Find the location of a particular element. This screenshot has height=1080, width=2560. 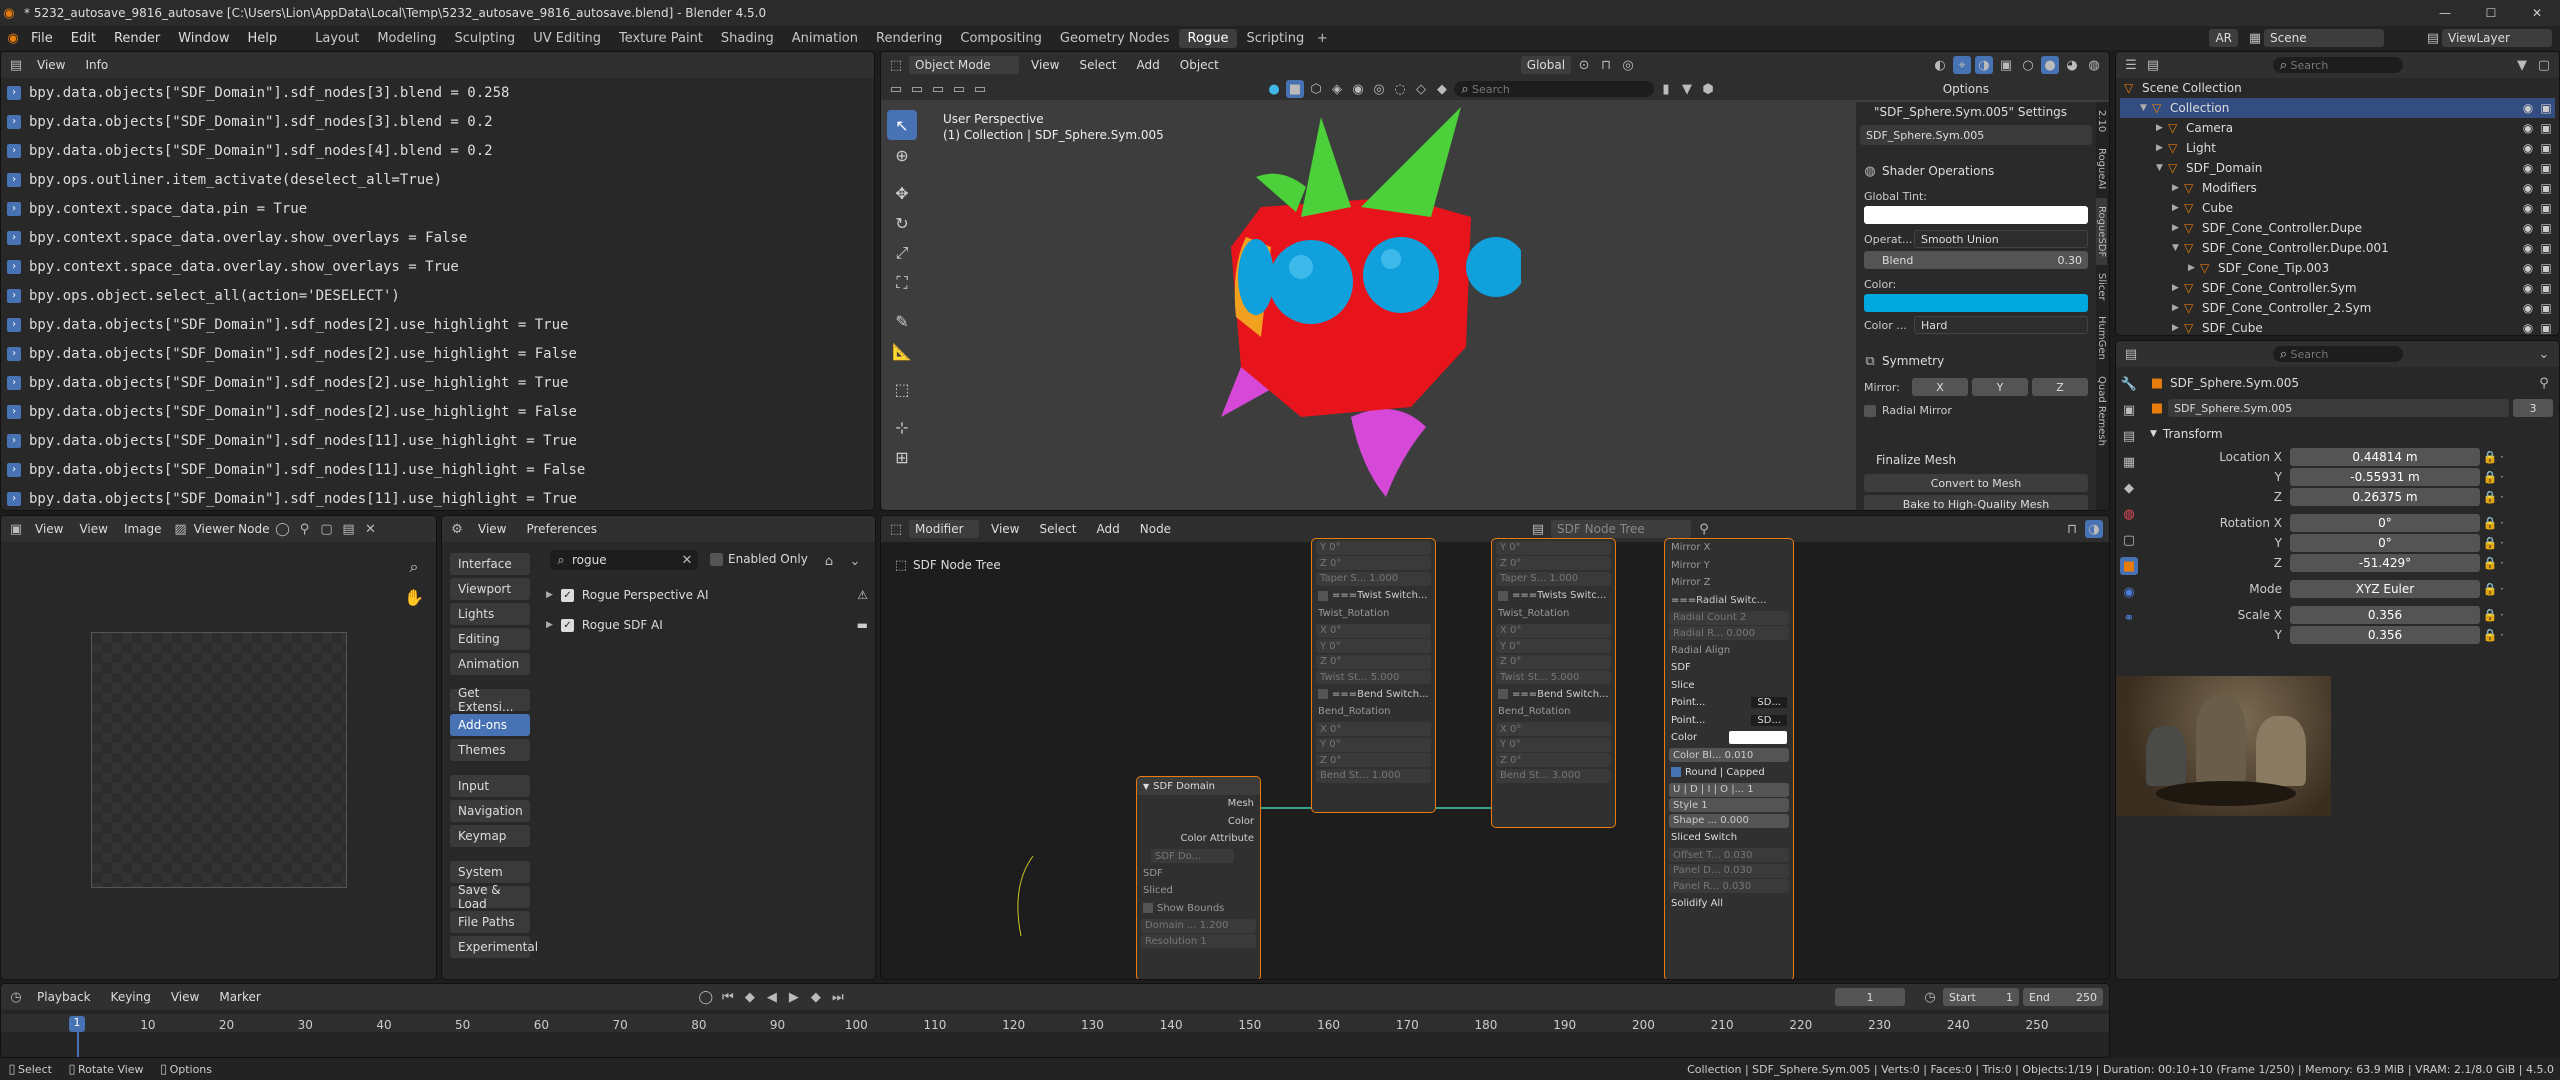

proportional-edit-icon: ◎ is located at coordinates (1628, 65).